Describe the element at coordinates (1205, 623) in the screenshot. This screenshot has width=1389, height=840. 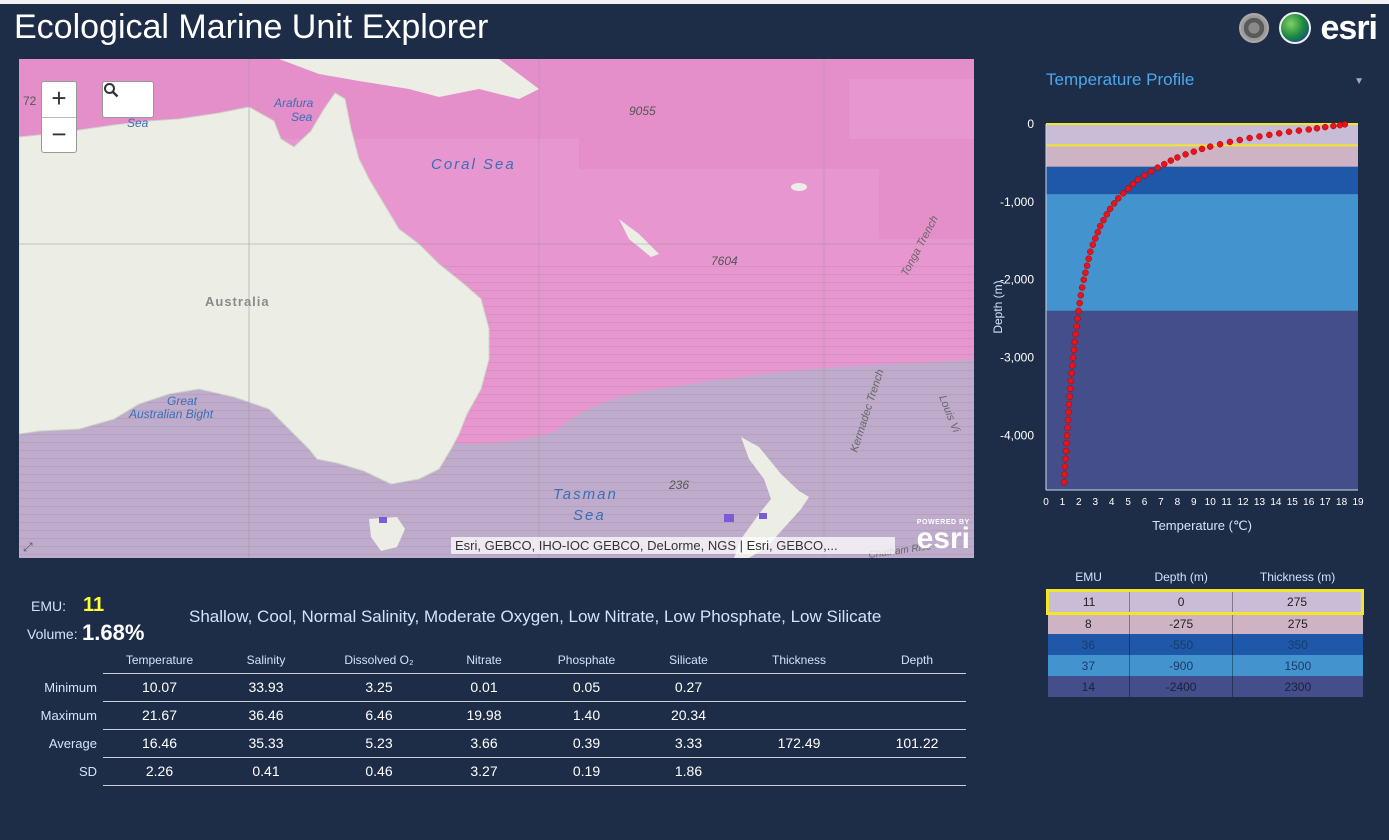
I see `emu-row-8: 8 -275 275` at that location.